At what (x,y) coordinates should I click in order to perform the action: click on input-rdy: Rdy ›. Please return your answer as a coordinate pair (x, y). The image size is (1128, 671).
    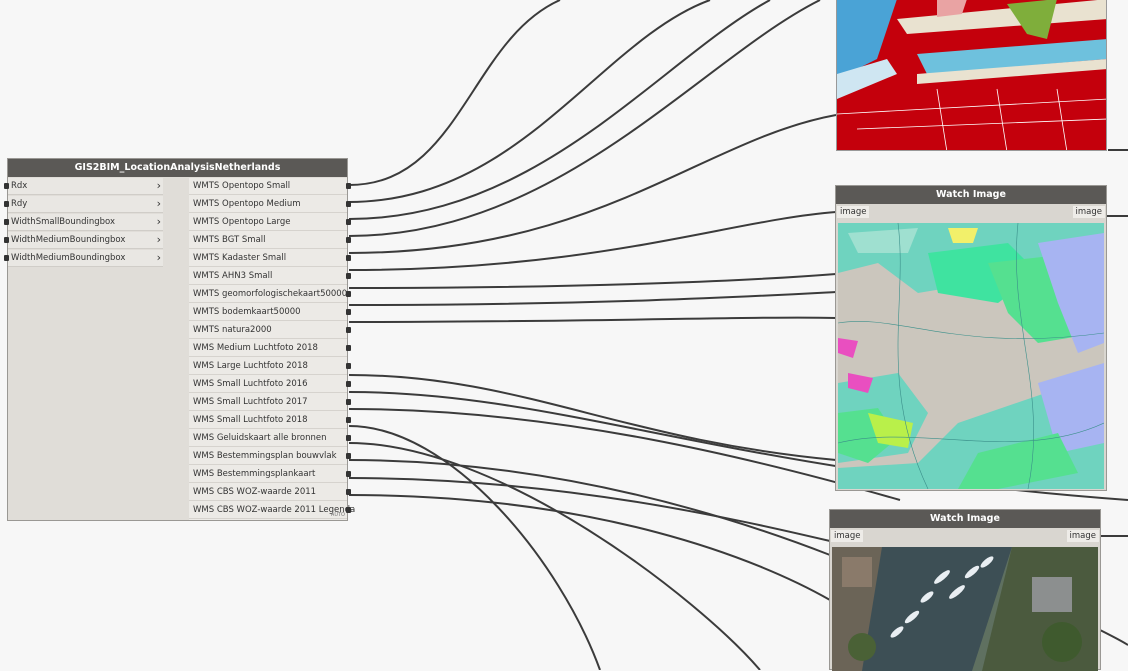
    Looking at the image, I should click on (83, 204).